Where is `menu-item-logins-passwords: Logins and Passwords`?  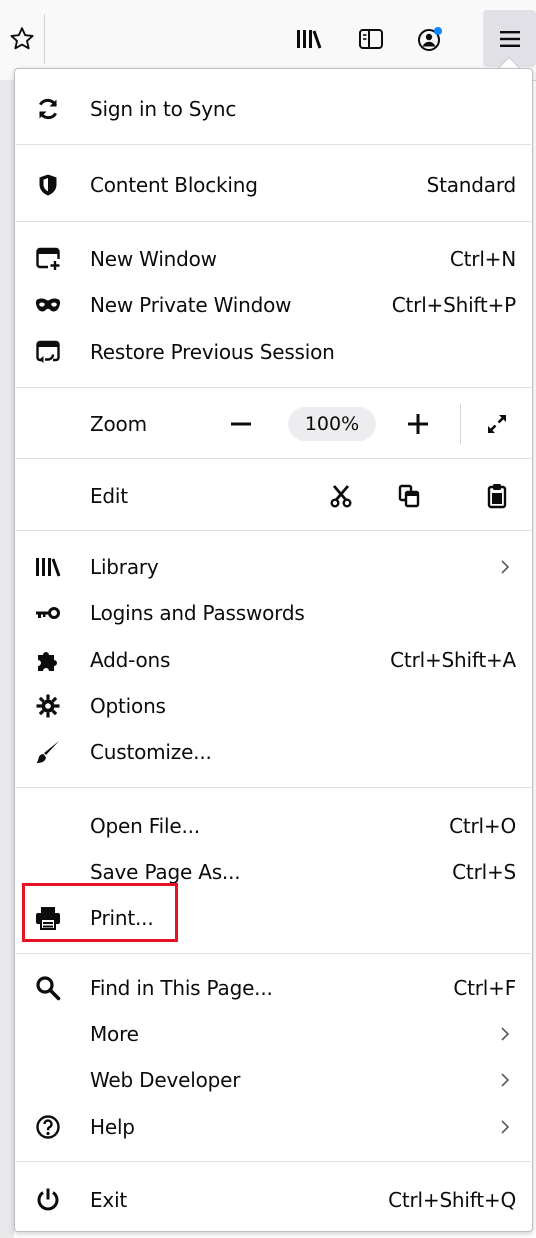 menu-item-logins-passwords: Logins and Passwords is located at coordinates (273, 613).